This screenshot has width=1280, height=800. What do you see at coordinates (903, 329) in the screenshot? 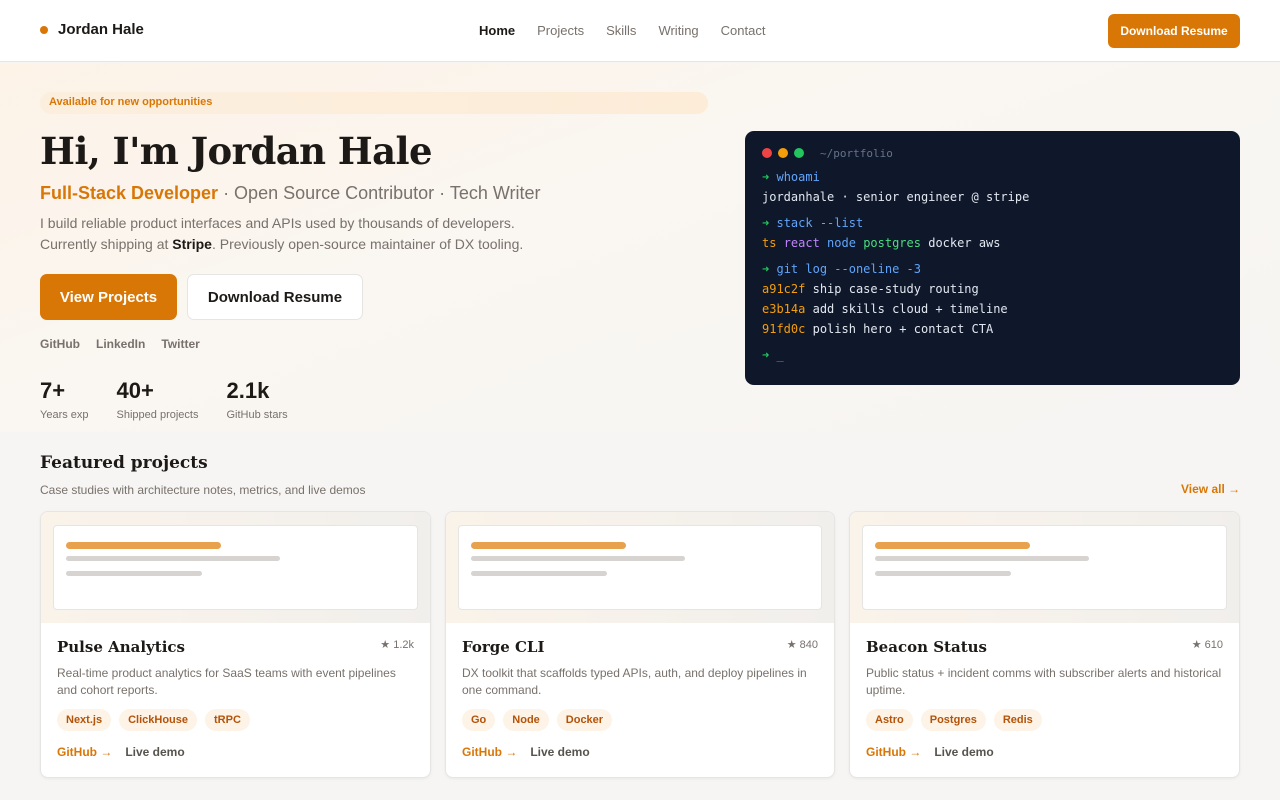
I see `commit-message: polish hero + contact CTA` at bounding box center [903, 329].